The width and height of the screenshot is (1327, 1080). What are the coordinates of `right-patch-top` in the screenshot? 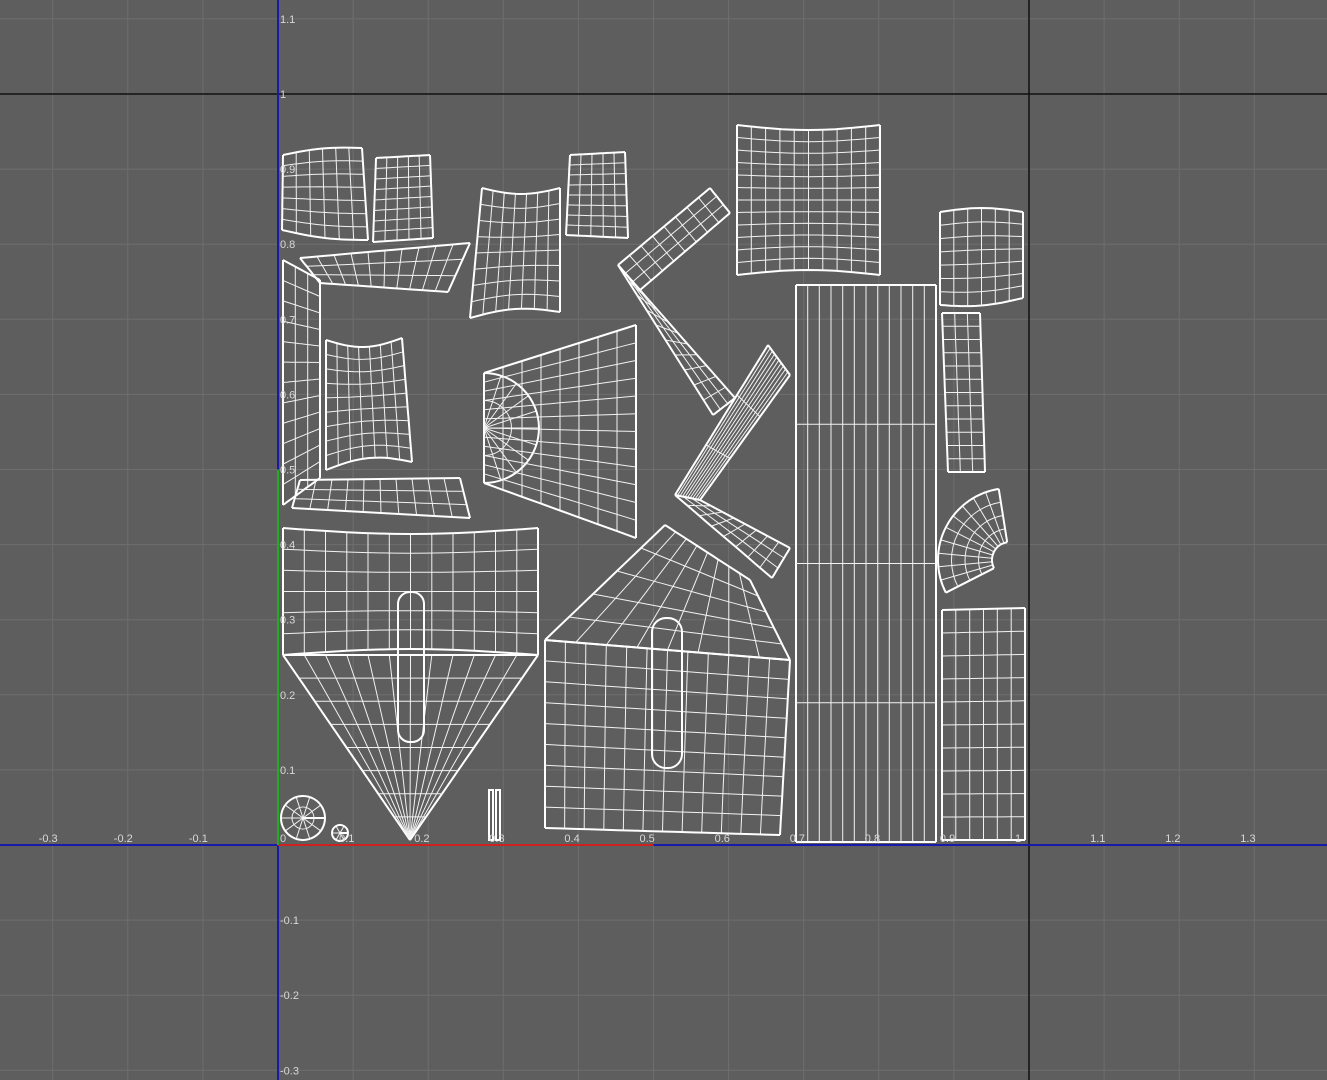 It's located at (981, 257).